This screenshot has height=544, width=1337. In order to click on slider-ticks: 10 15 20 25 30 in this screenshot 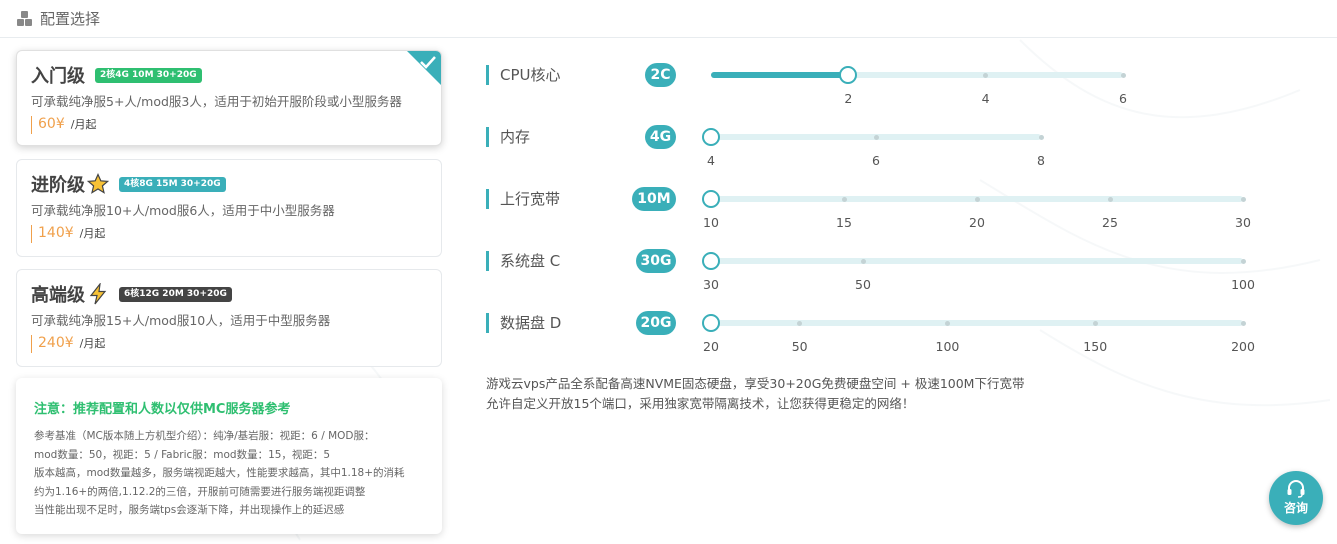, I will do `click(977, 223)`.